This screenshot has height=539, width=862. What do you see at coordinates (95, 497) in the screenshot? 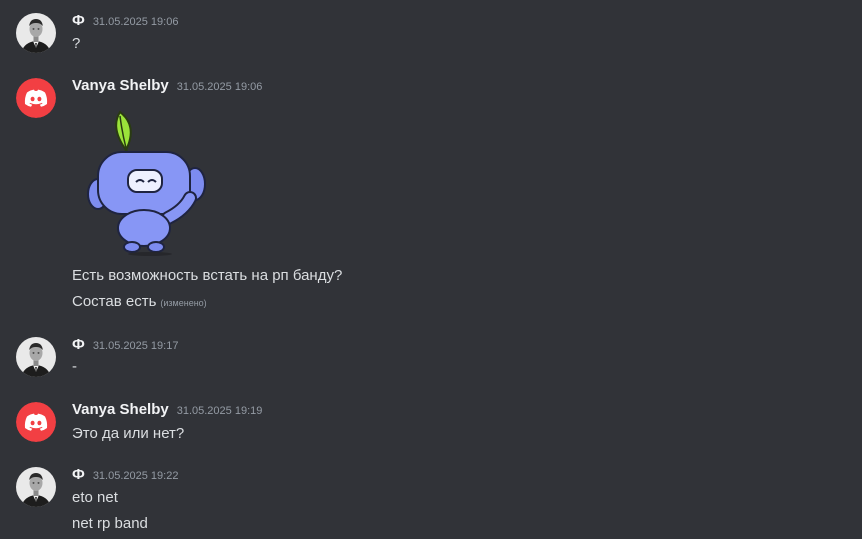
I see `message-content: eto net` at bounding box center [95, 497].